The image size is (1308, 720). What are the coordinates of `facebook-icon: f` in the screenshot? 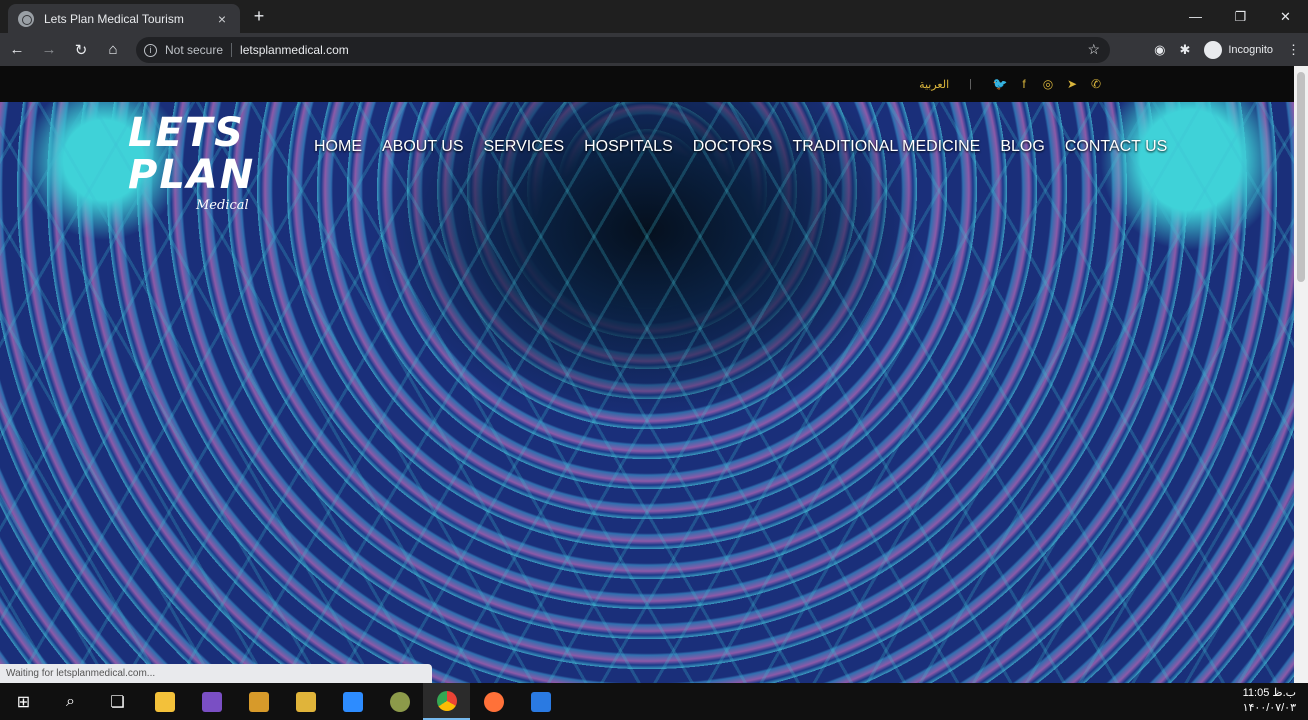 It's located at (1024, 84).